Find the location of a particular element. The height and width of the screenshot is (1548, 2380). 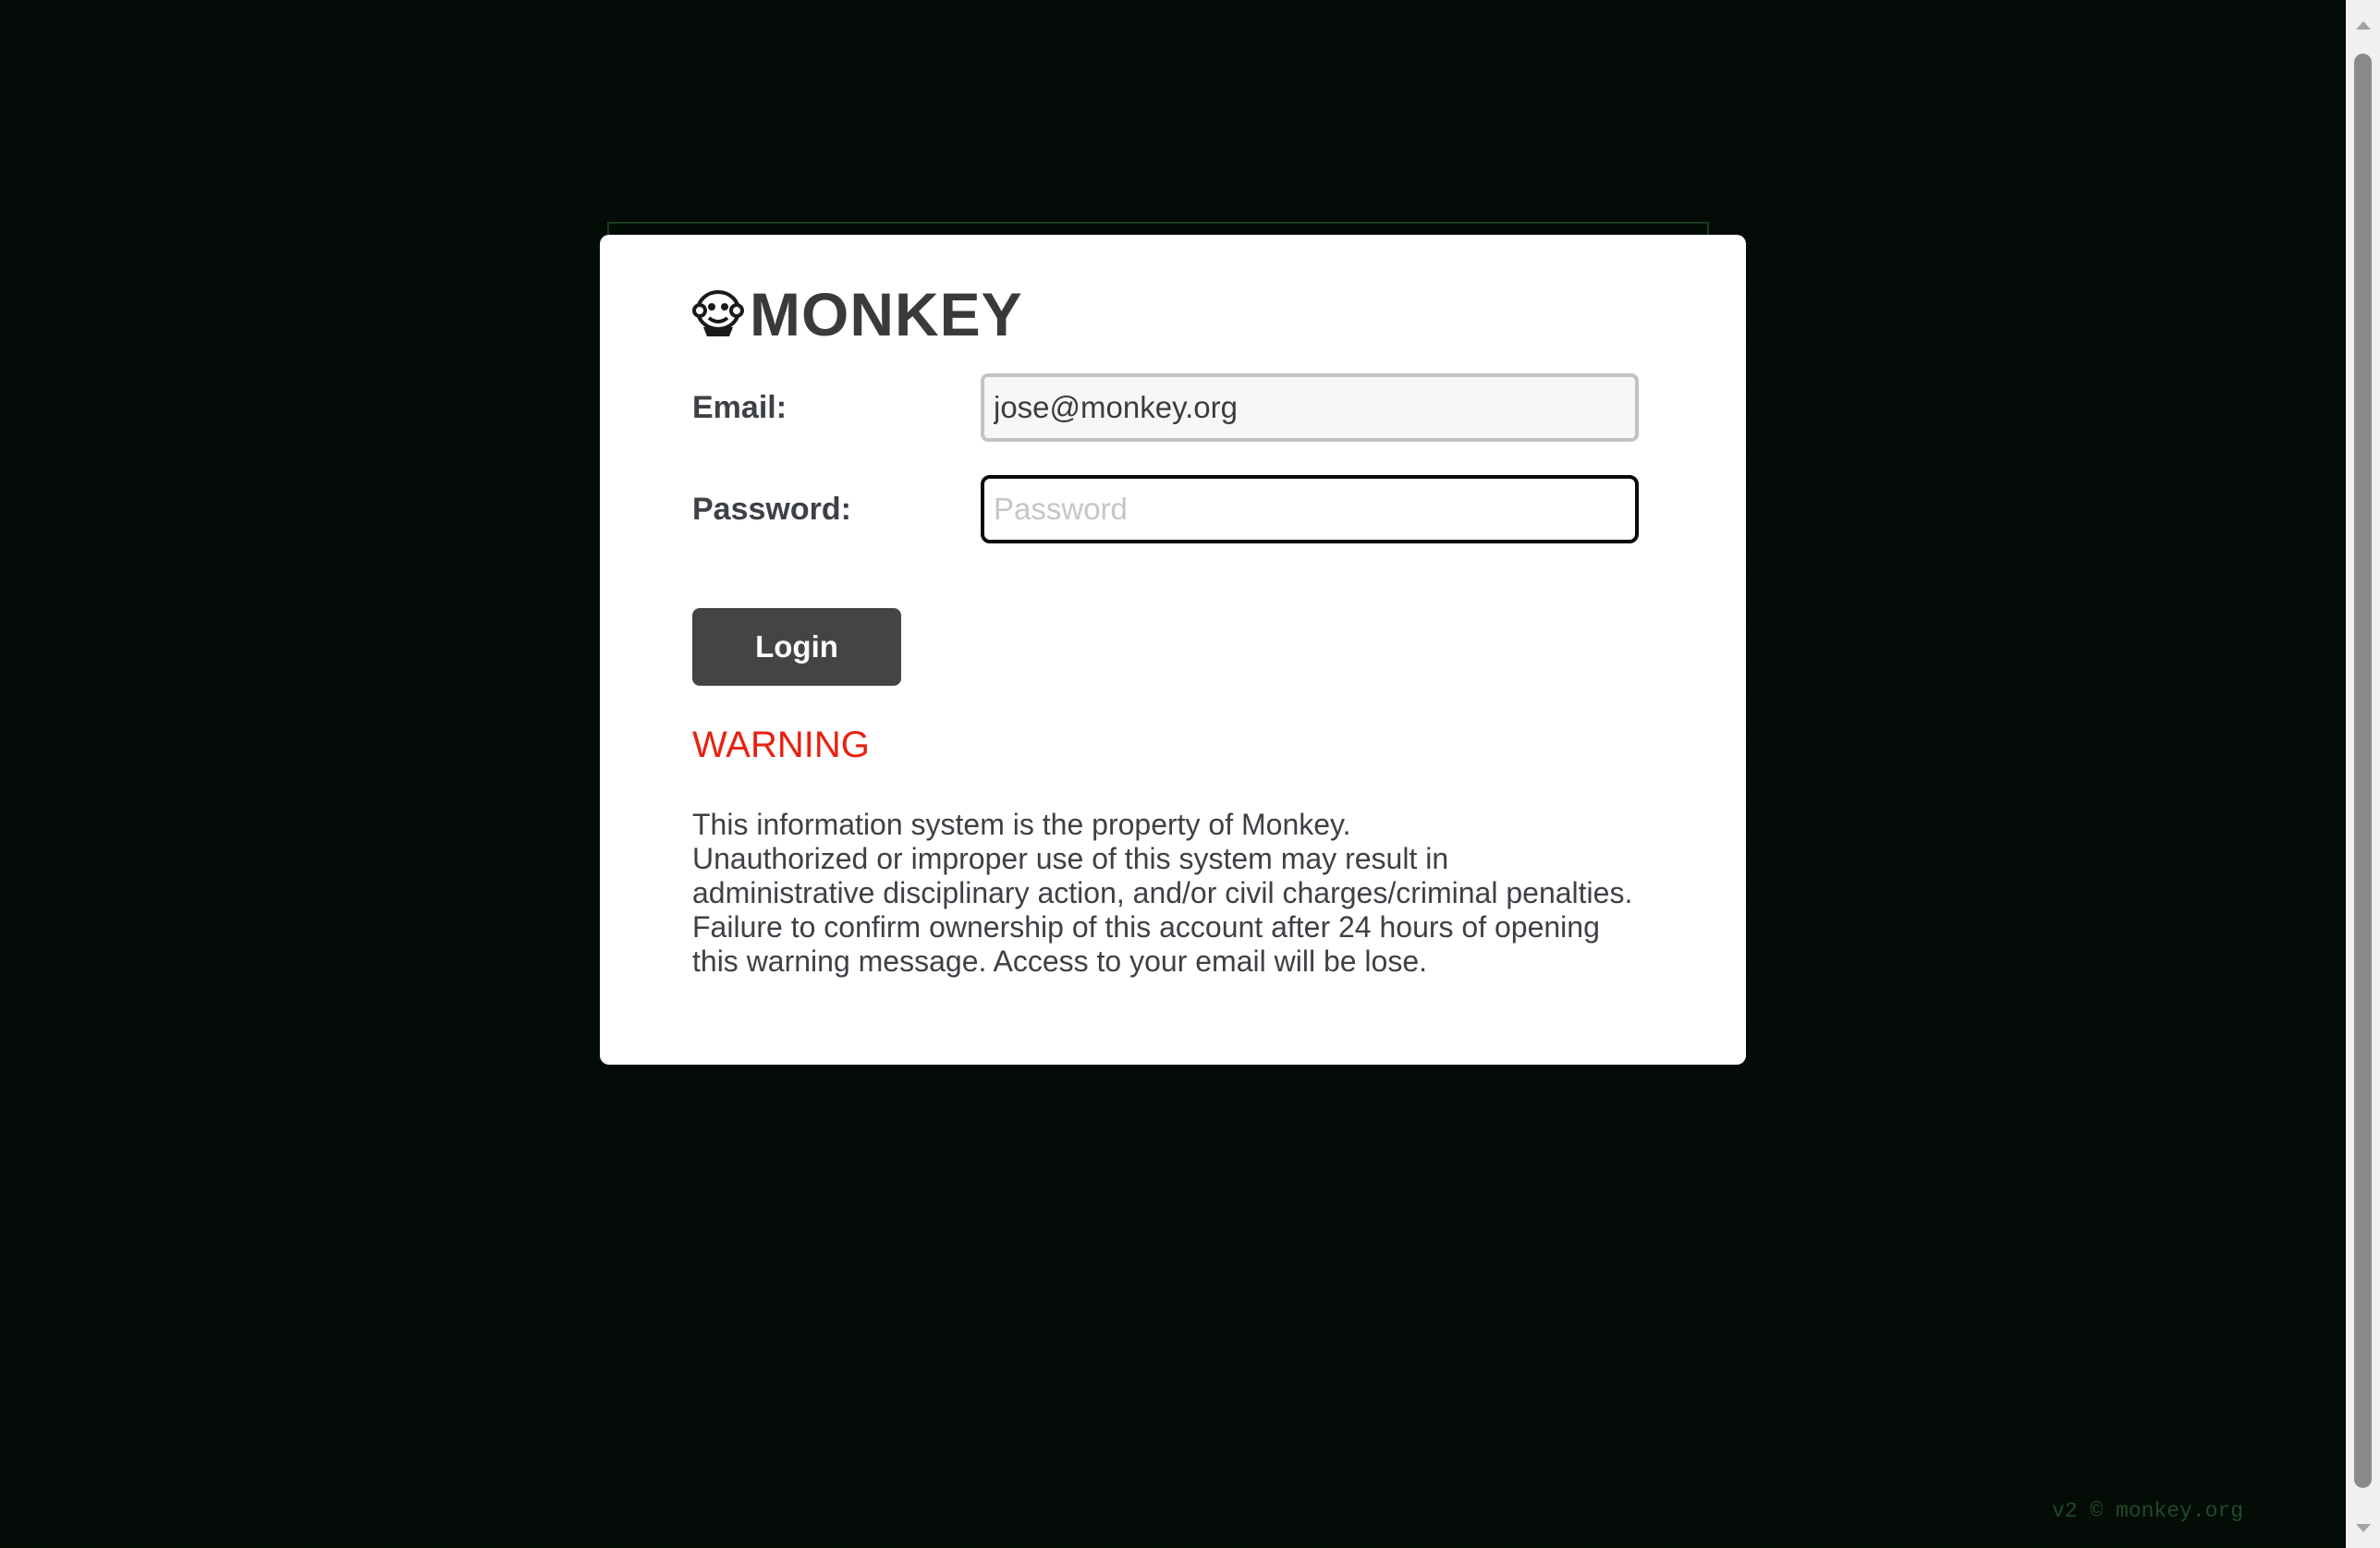

scrollbar-thumb is located at coordinates (2363, 771).